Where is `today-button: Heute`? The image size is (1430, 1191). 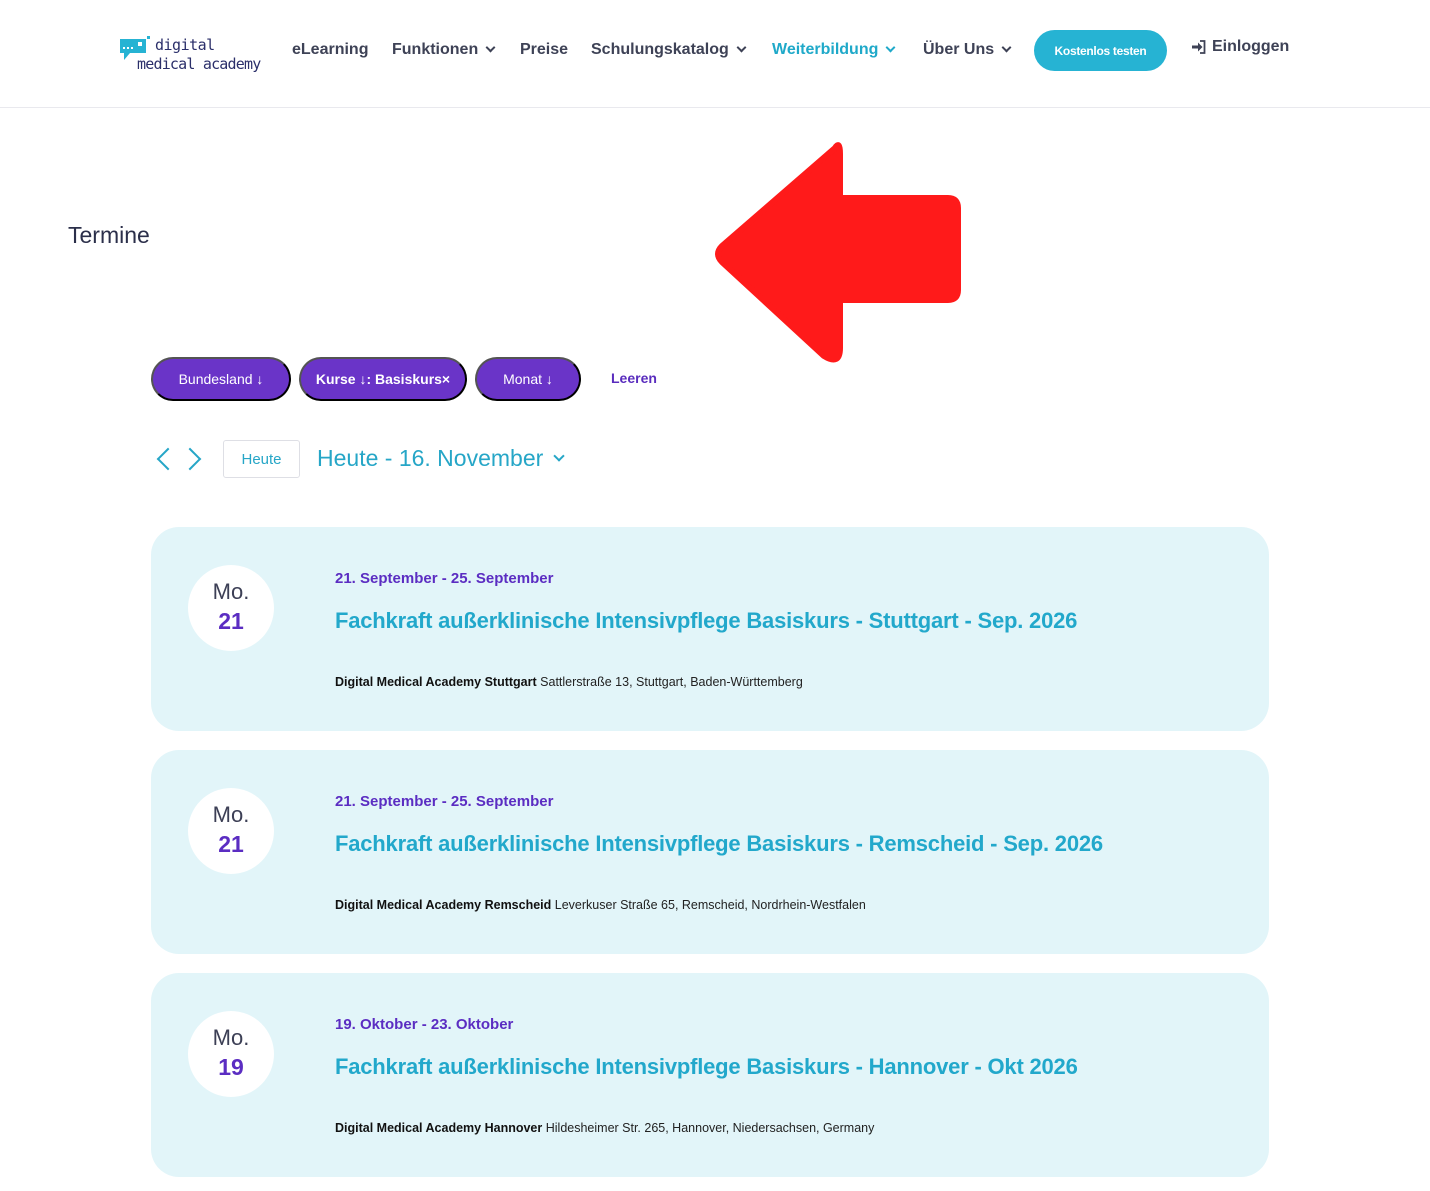
today-button: Heute is located at coordinates (261, 459).